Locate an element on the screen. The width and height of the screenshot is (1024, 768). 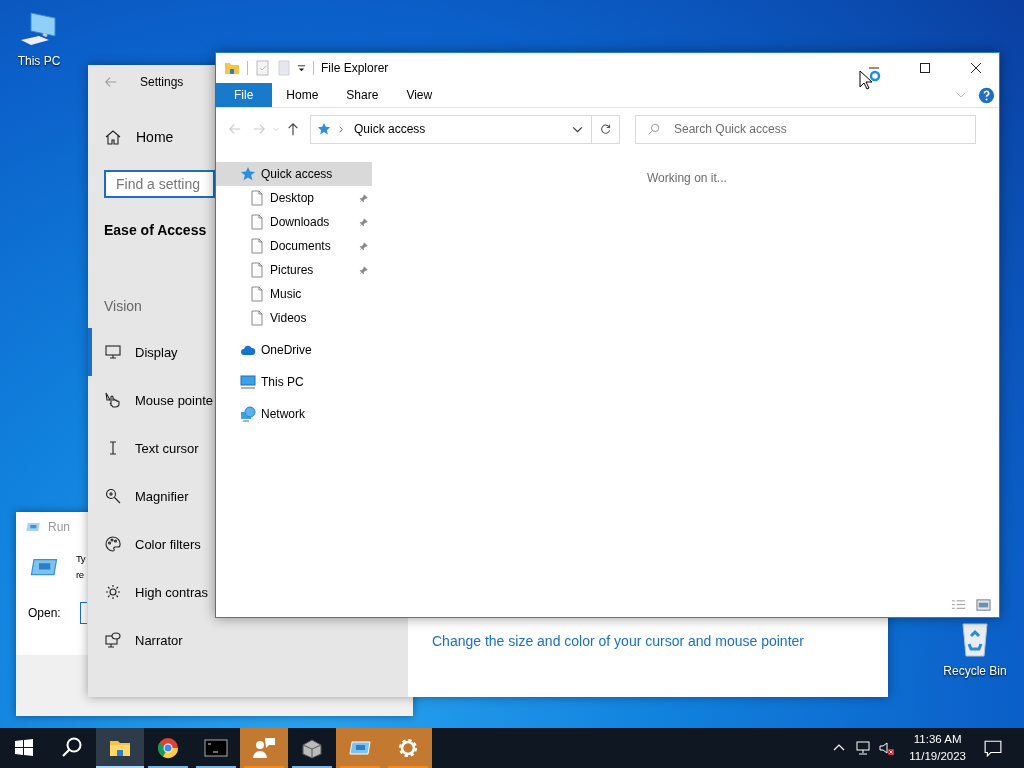
search-field: Find a setting is located at coordinates (159, 184).